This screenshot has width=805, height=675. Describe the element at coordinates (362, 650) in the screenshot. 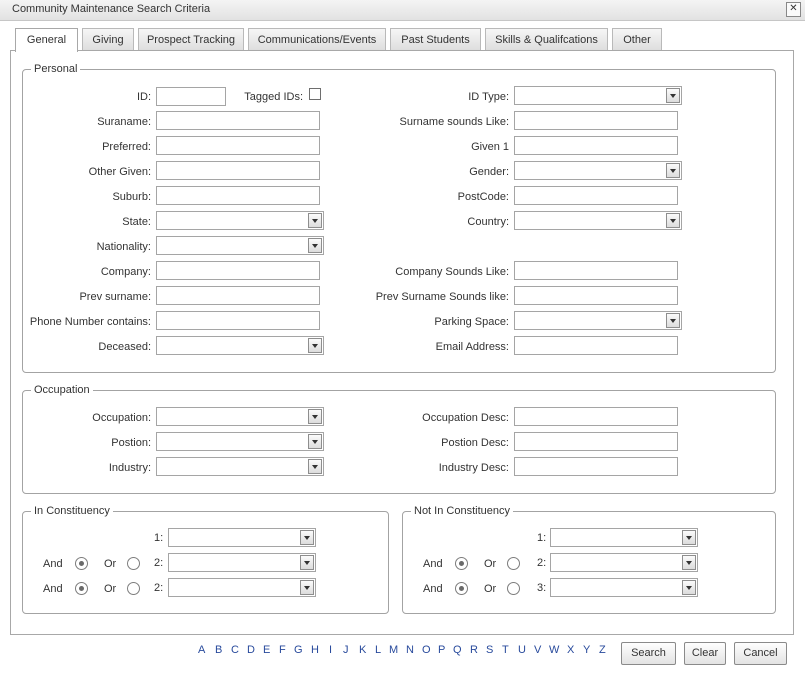

I see `alpha-link-k: K` at that location.